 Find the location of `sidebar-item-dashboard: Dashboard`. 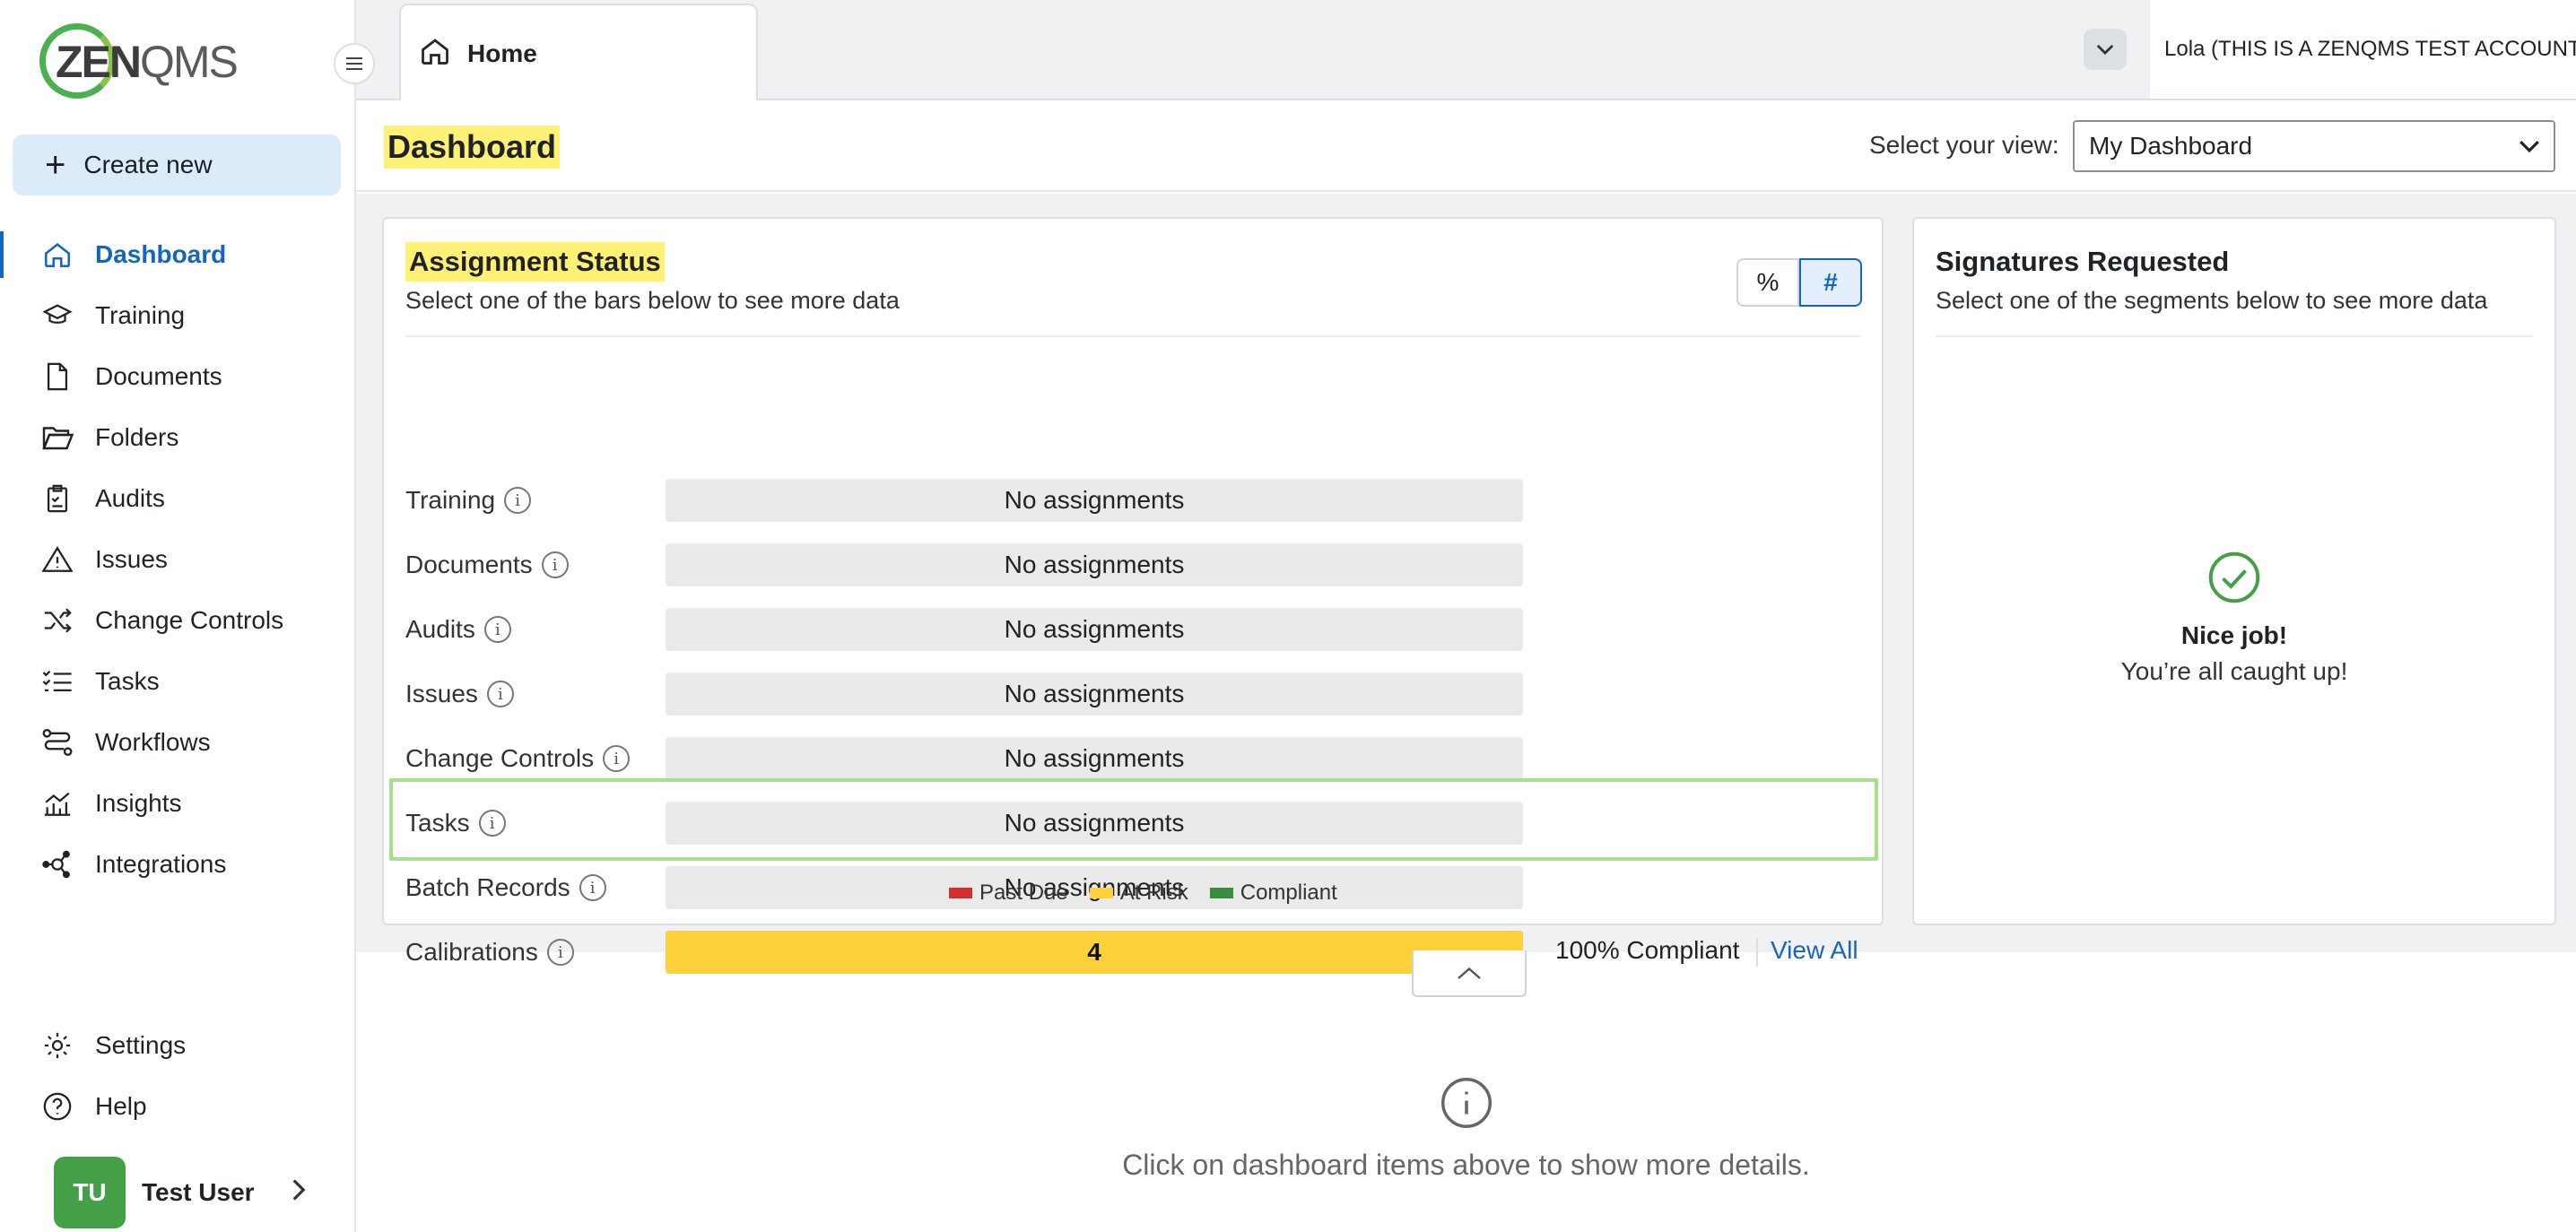

sidebar-item-dashboard: Dashboard is located at coordinates (177, 254).